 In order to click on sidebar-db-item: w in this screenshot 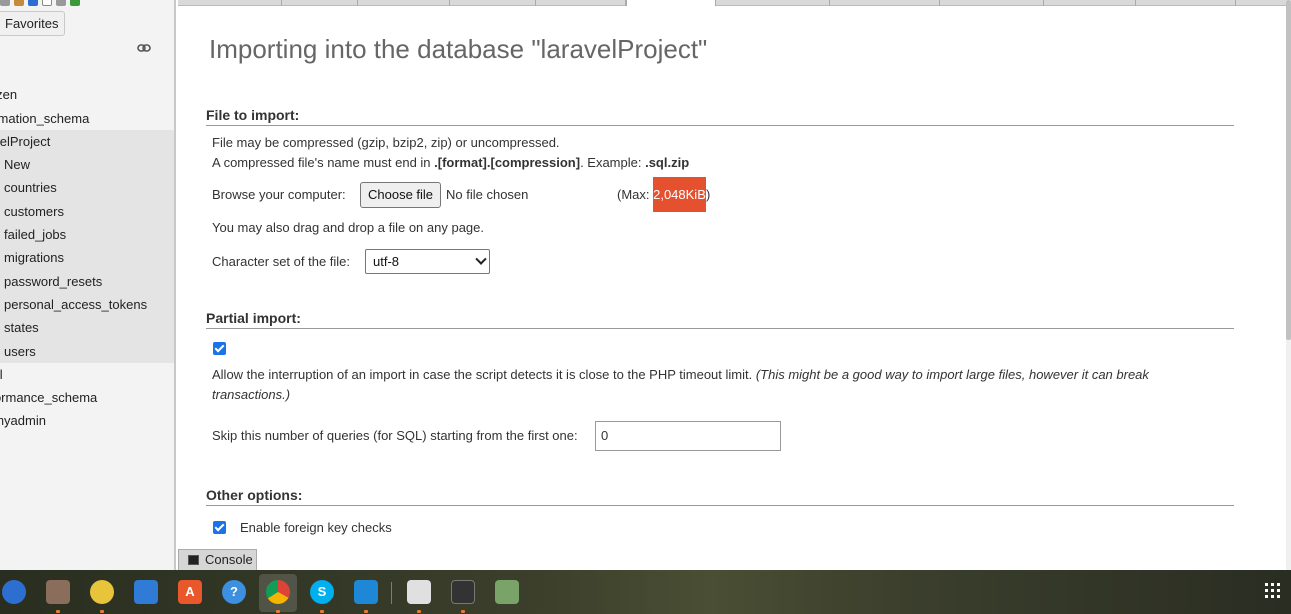, I will do `click(87, 71)`.